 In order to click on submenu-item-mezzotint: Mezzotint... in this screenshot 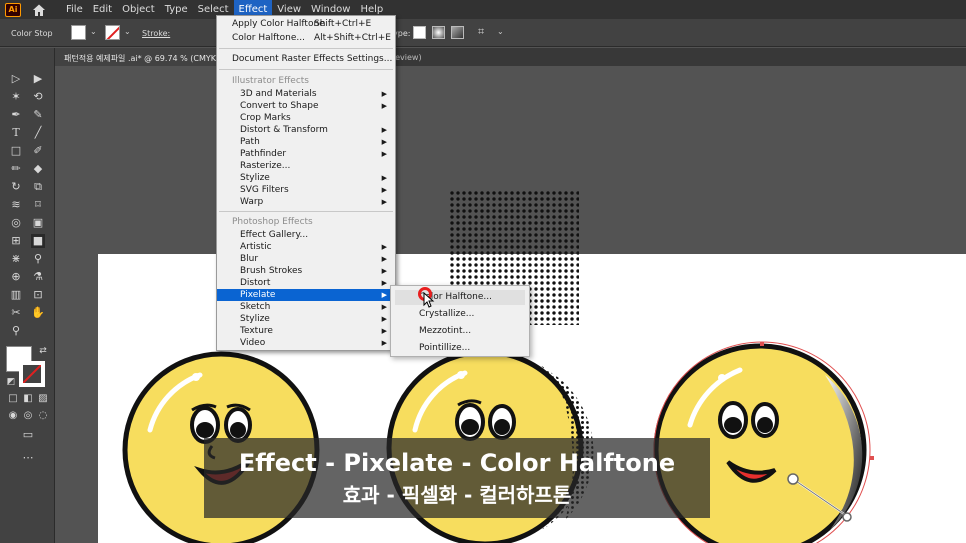, I will do `click(460, 331)`.